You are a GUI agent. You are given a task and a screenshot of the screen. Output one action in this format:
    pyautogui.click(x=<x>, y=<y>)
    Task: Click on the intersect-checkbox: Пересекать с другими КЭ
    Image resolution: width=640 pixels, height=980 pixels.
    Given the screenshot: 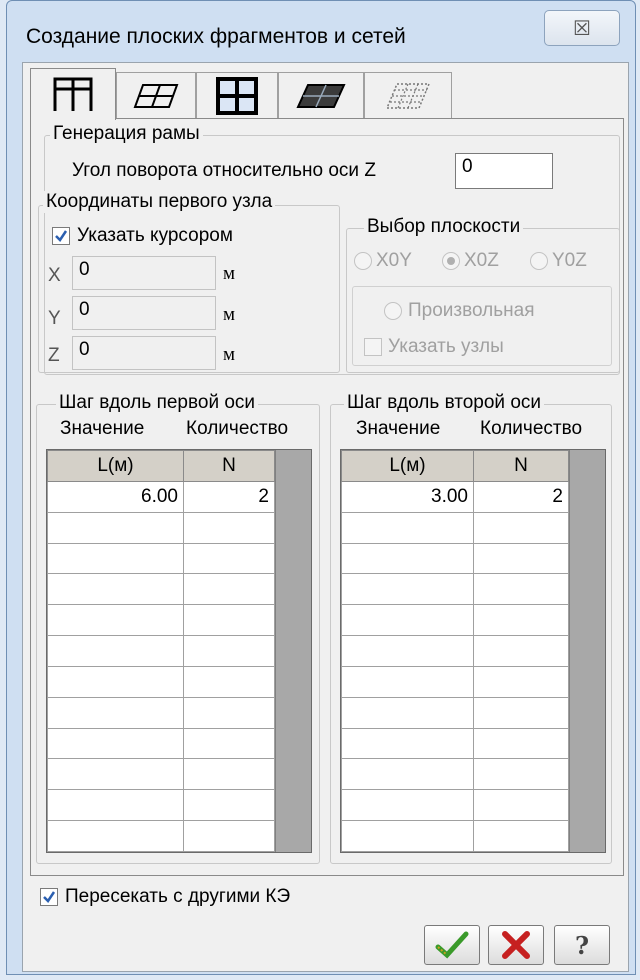 What is the action you would take?
    pyautogui.click(x=165, y=897)
    